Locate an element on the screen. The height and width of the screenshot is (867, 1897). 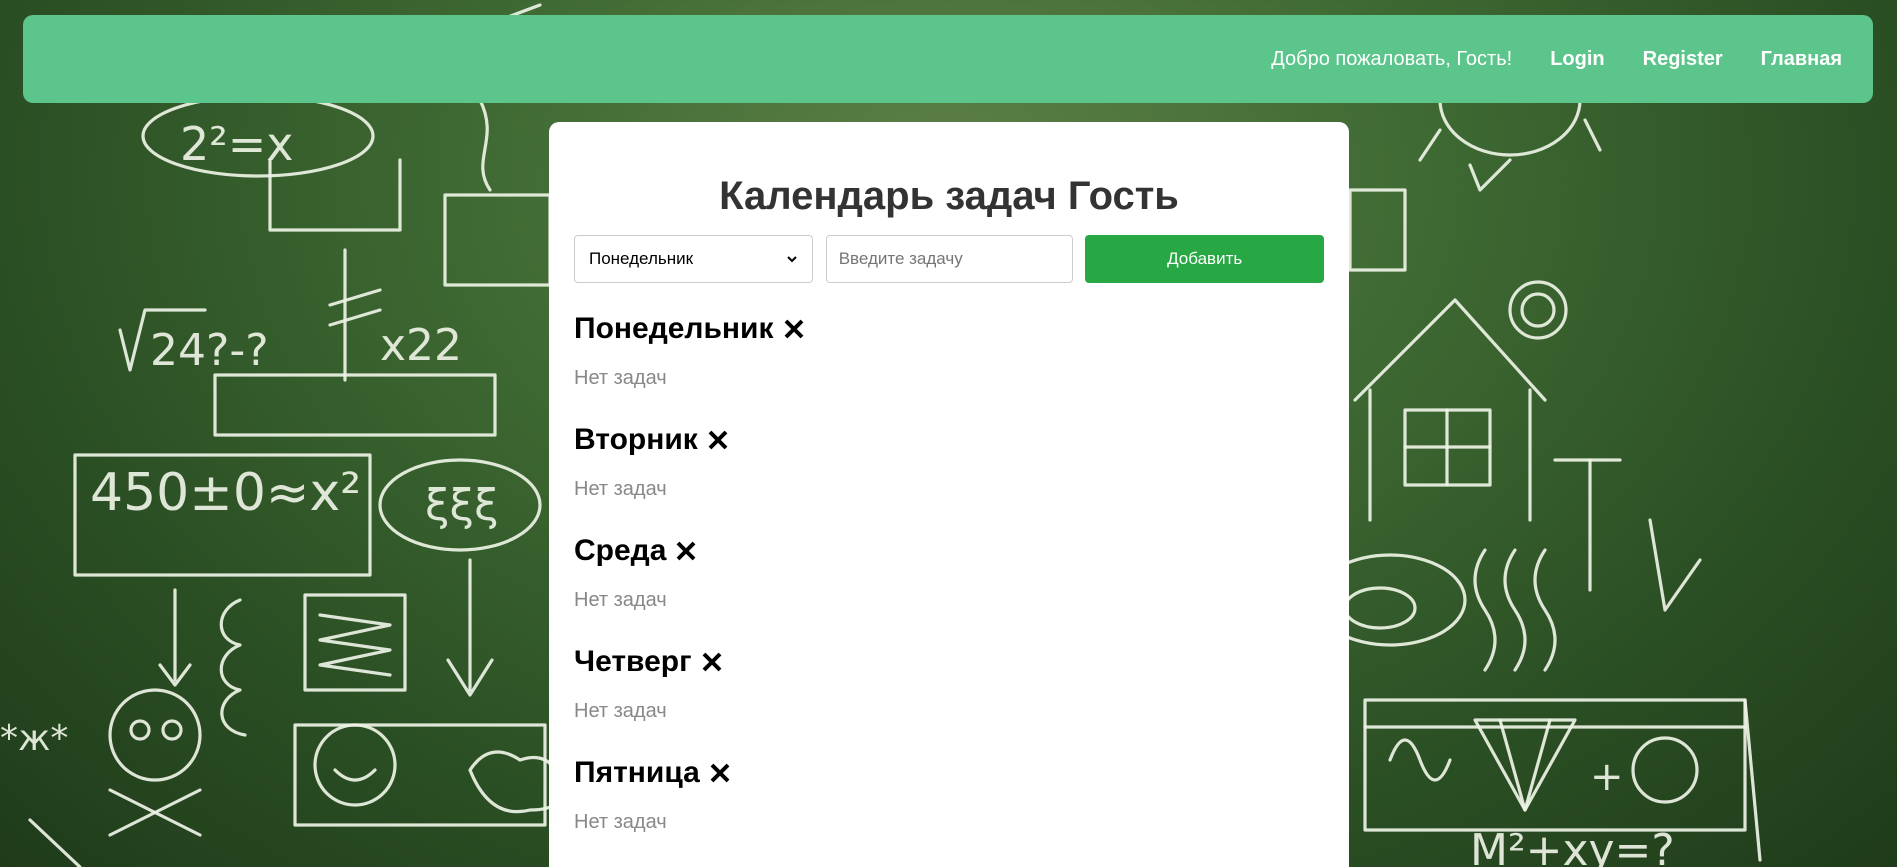
home-link: Главная is located at coordinates (1801, 59).